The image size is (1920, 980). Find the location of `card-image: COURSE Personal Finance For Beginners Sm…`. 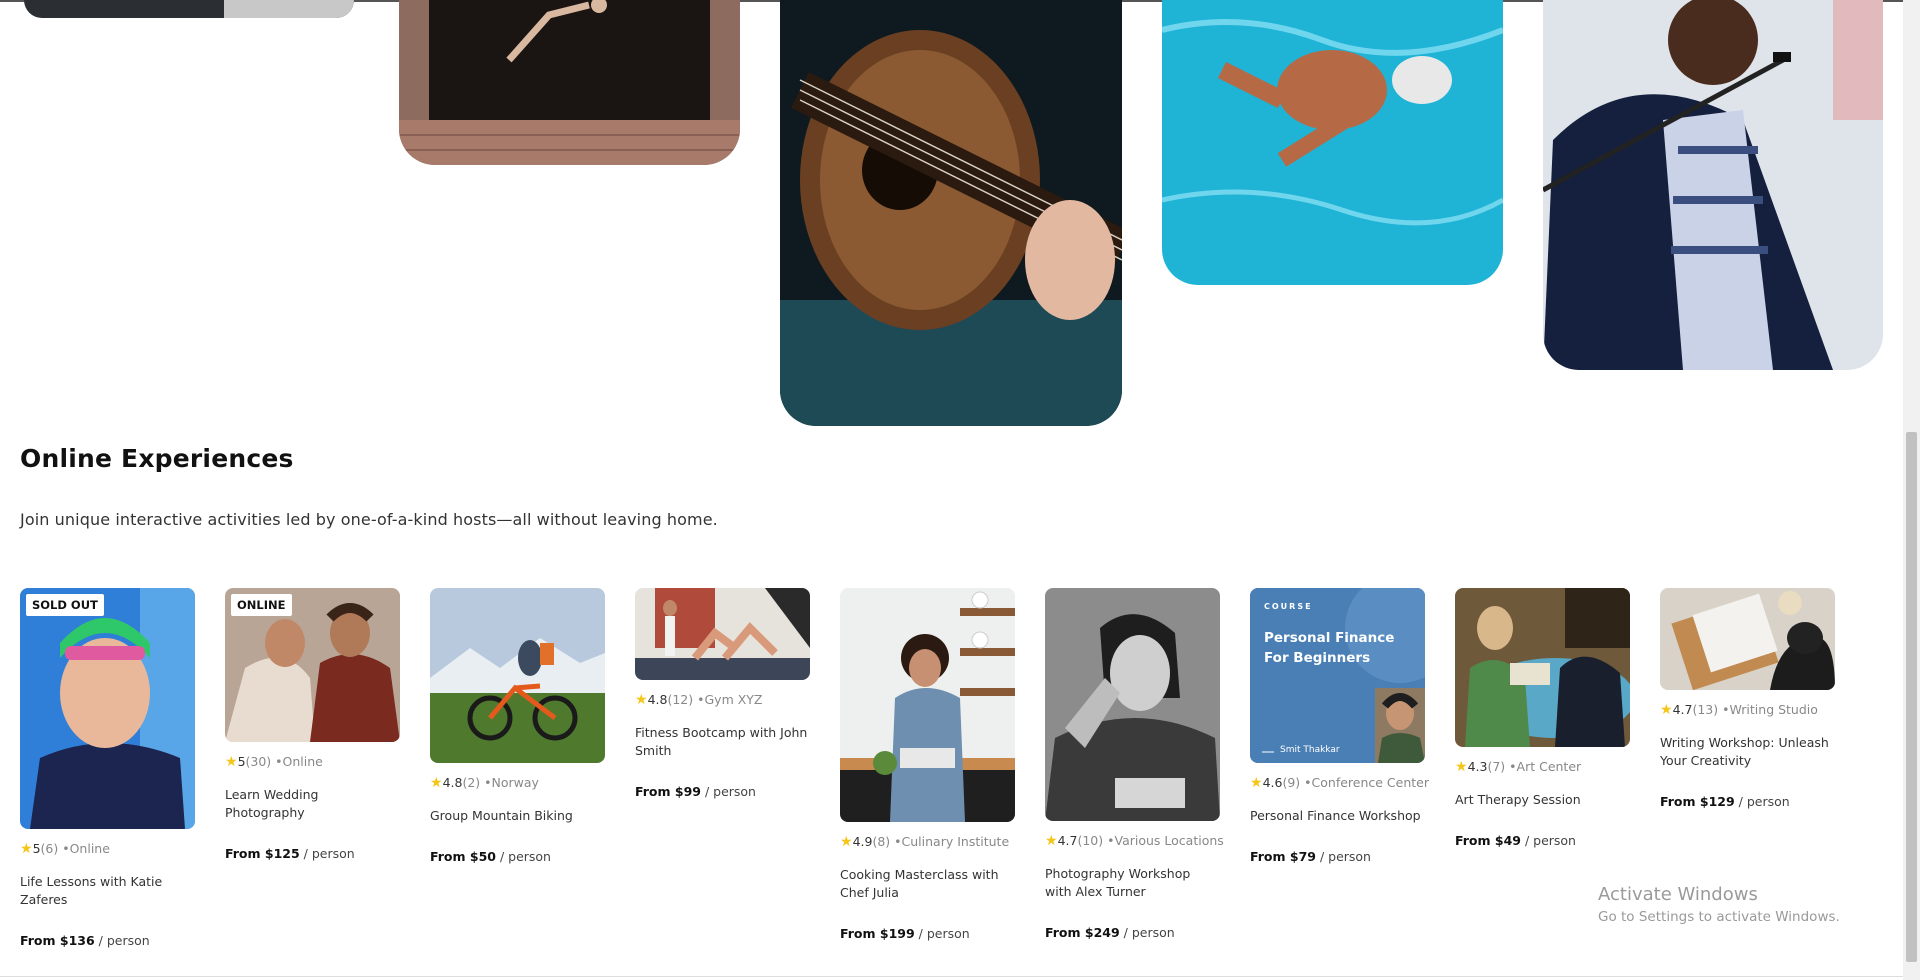

card-image: COURSE Personal Finance For Beginners Sm… is located at coordinates (1337, 675).